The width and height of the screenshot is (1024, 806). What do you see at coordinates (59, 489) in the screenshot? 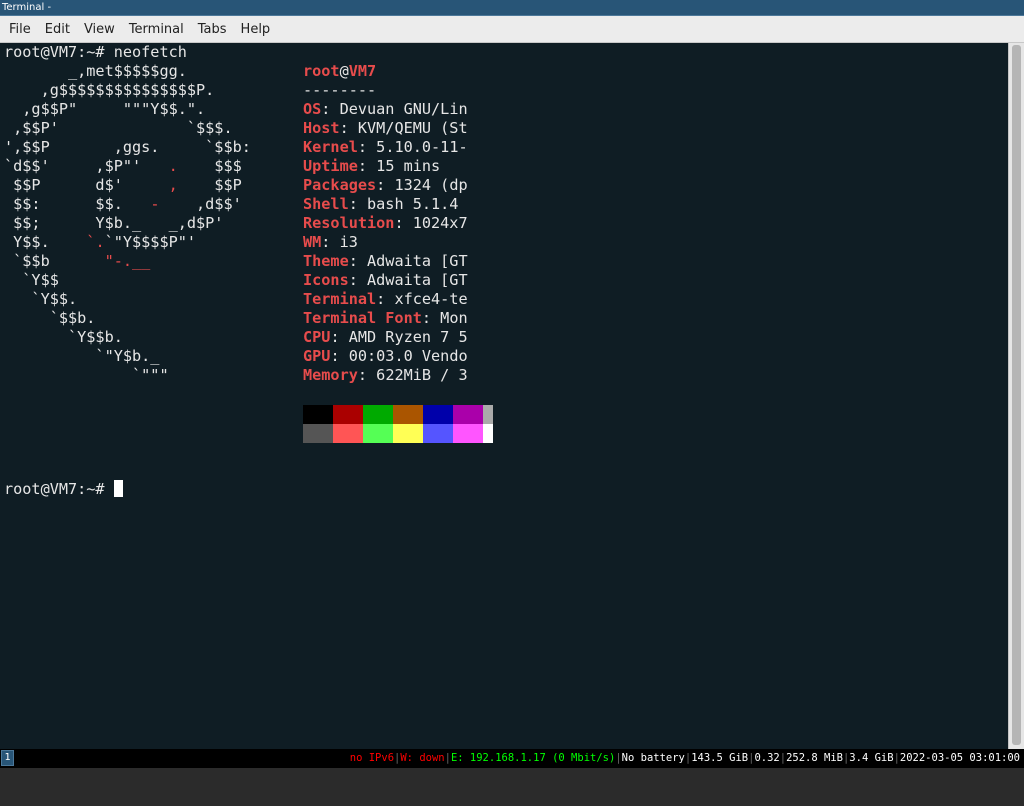
I see `final-prompt: root@VM7:~#` at bounding box center [59, 489].